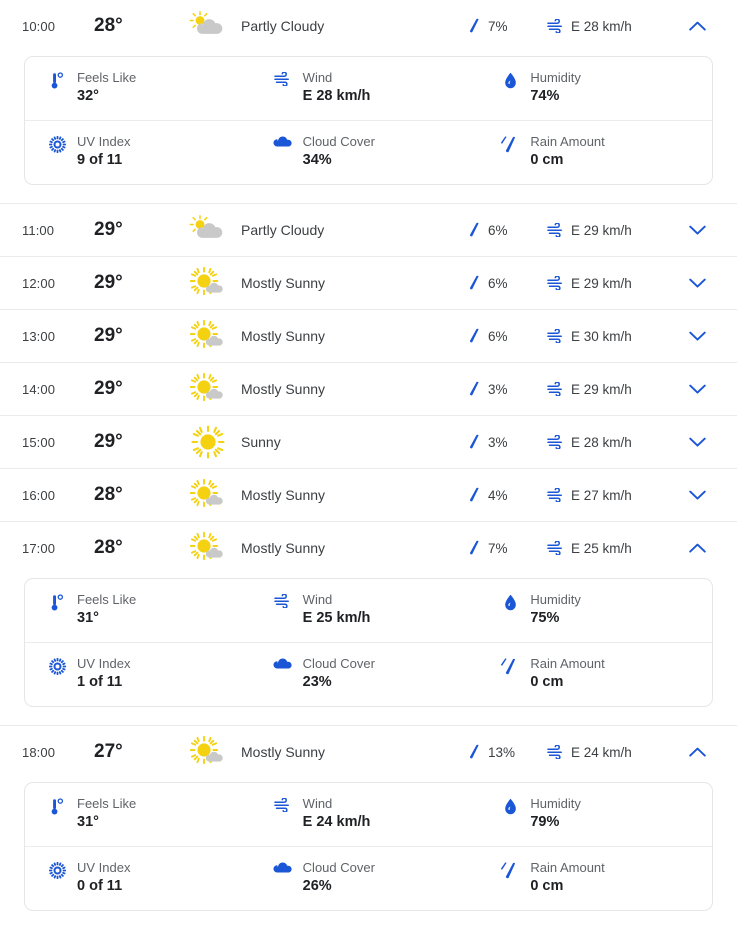 This screenshot has height=929, width=737. What do you see at coordinates (508, 442) in the screenshot?
I see `hour-precipitation: 3%` at bounding box center [508, 442].